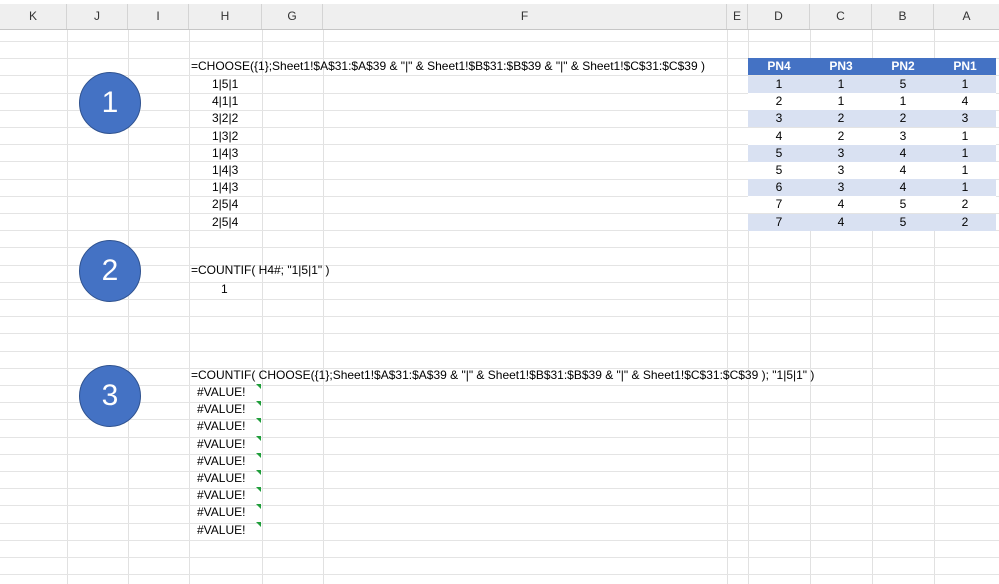  I want to click on choose-result-cell: 3|2|2, so click(225, 118).